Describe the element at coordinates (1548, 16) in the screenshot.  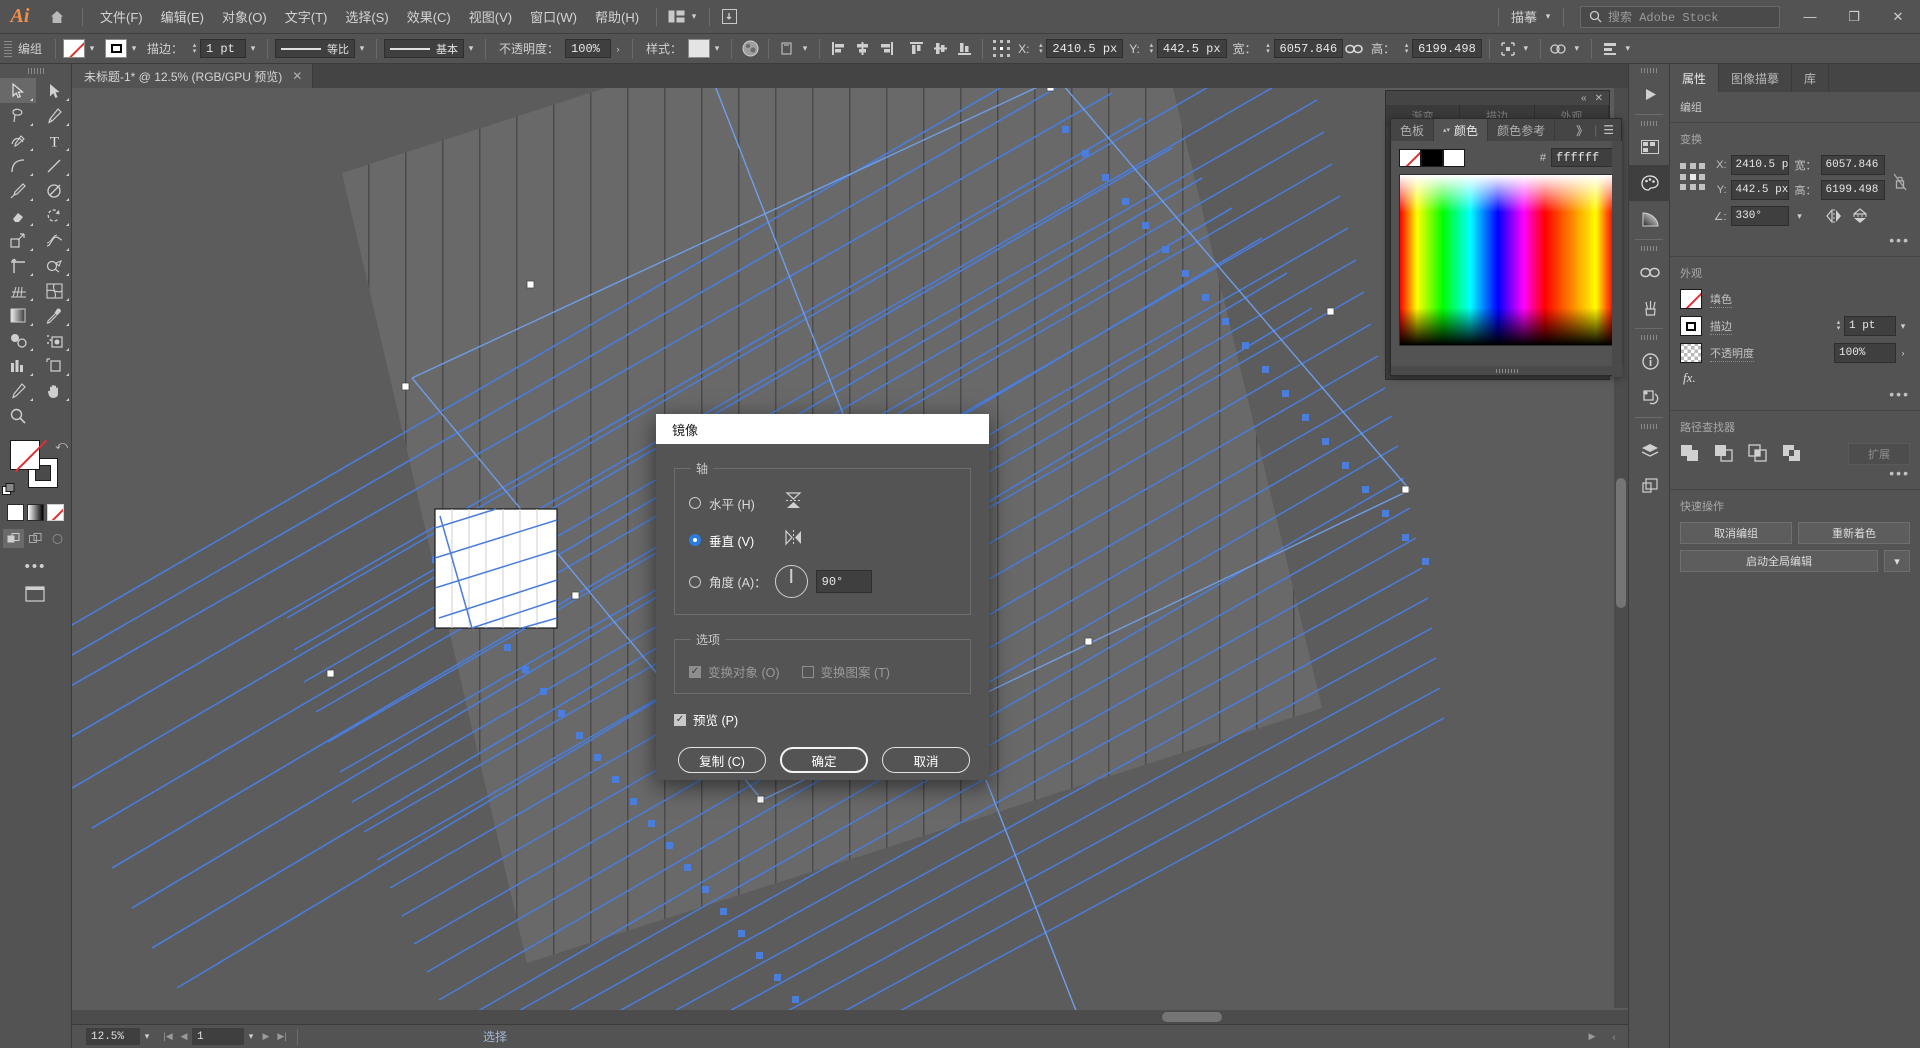
I see `workspace-chevron-down-icon: ▾` at that location.